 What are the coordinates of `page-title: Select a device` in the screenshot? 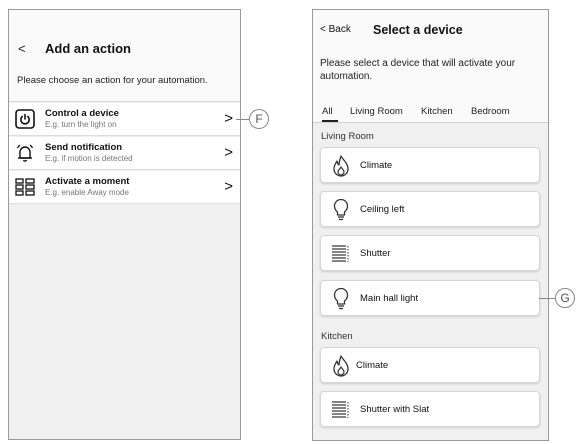 It's located at (418, 30).